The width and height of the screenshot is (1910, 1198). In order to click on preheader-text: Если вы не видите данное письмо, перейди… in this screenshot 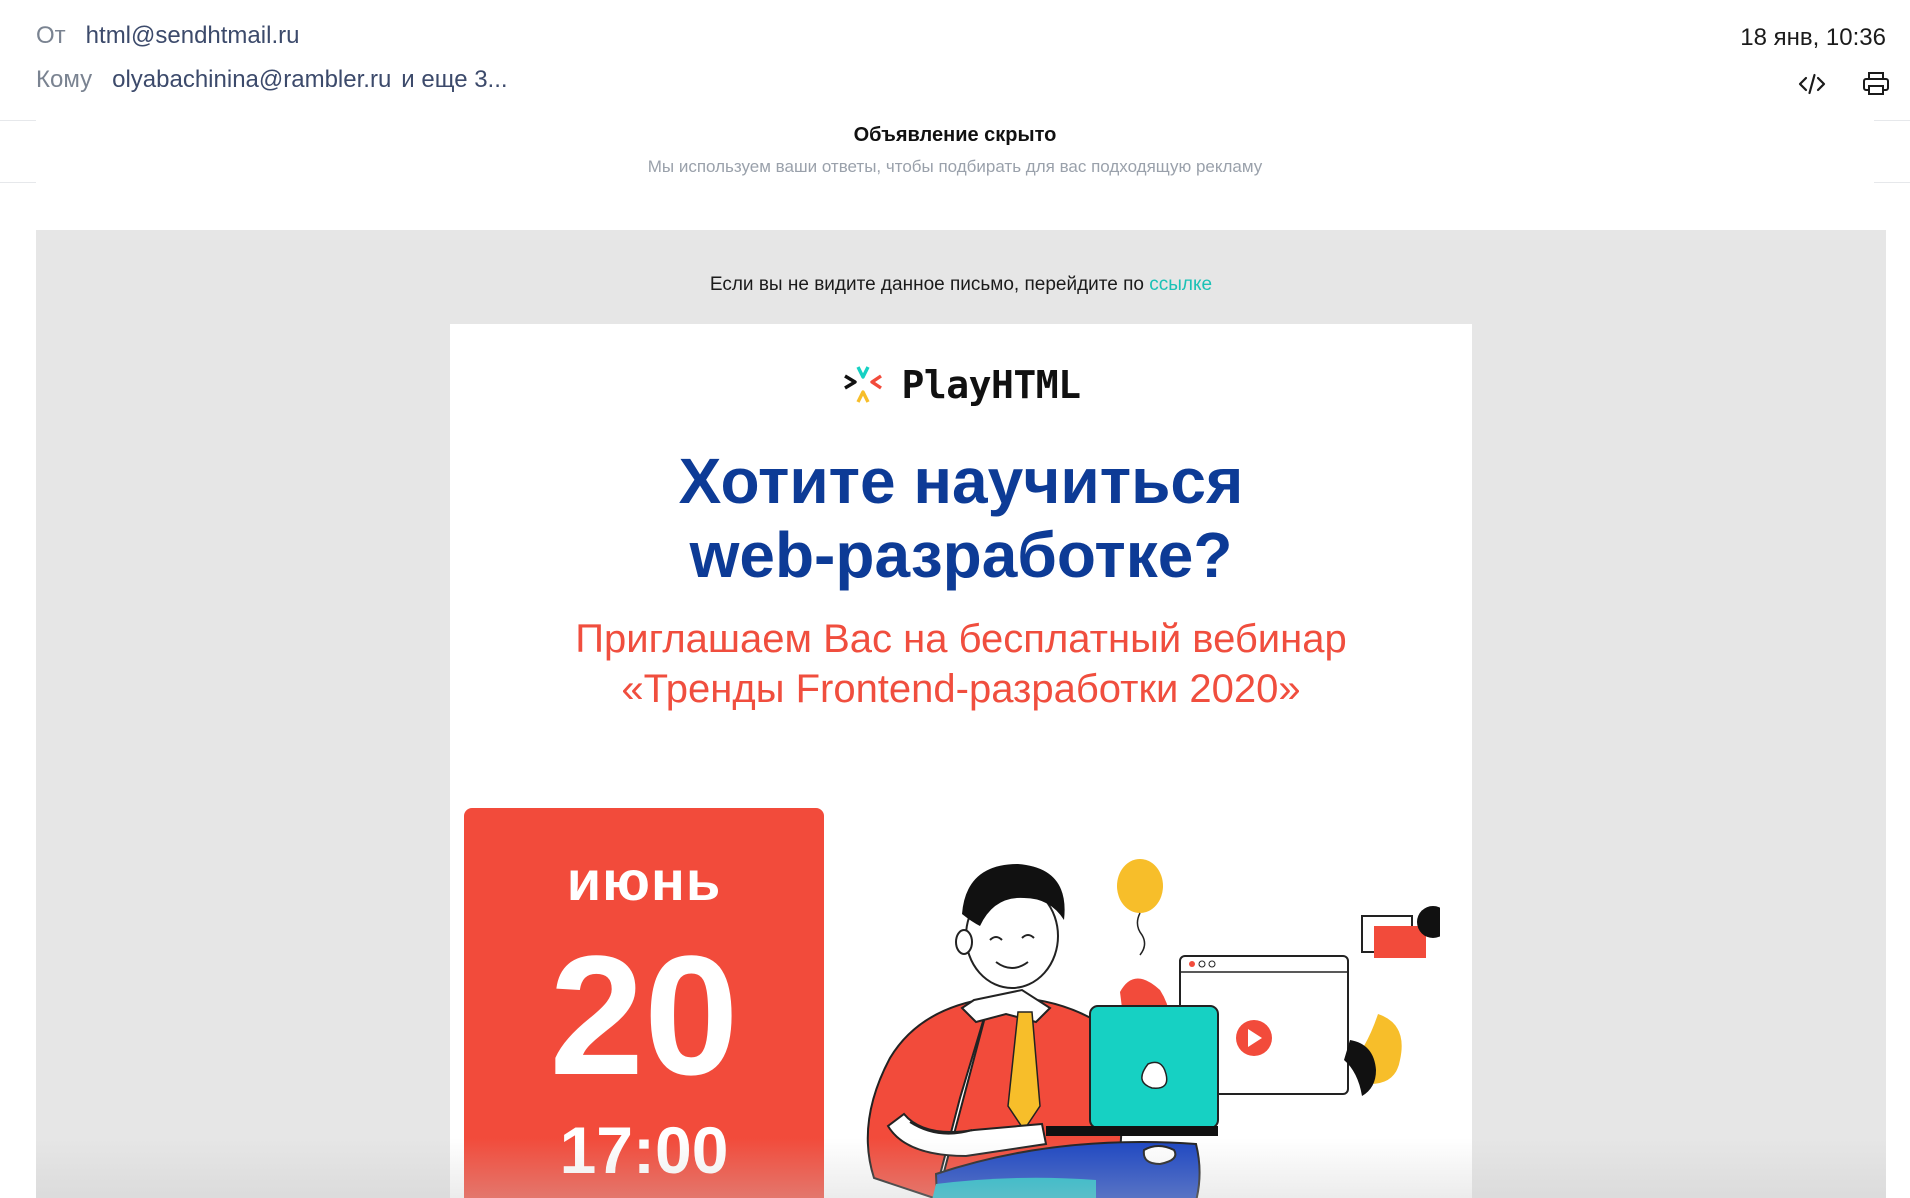, I will do `click(929, 284)`.